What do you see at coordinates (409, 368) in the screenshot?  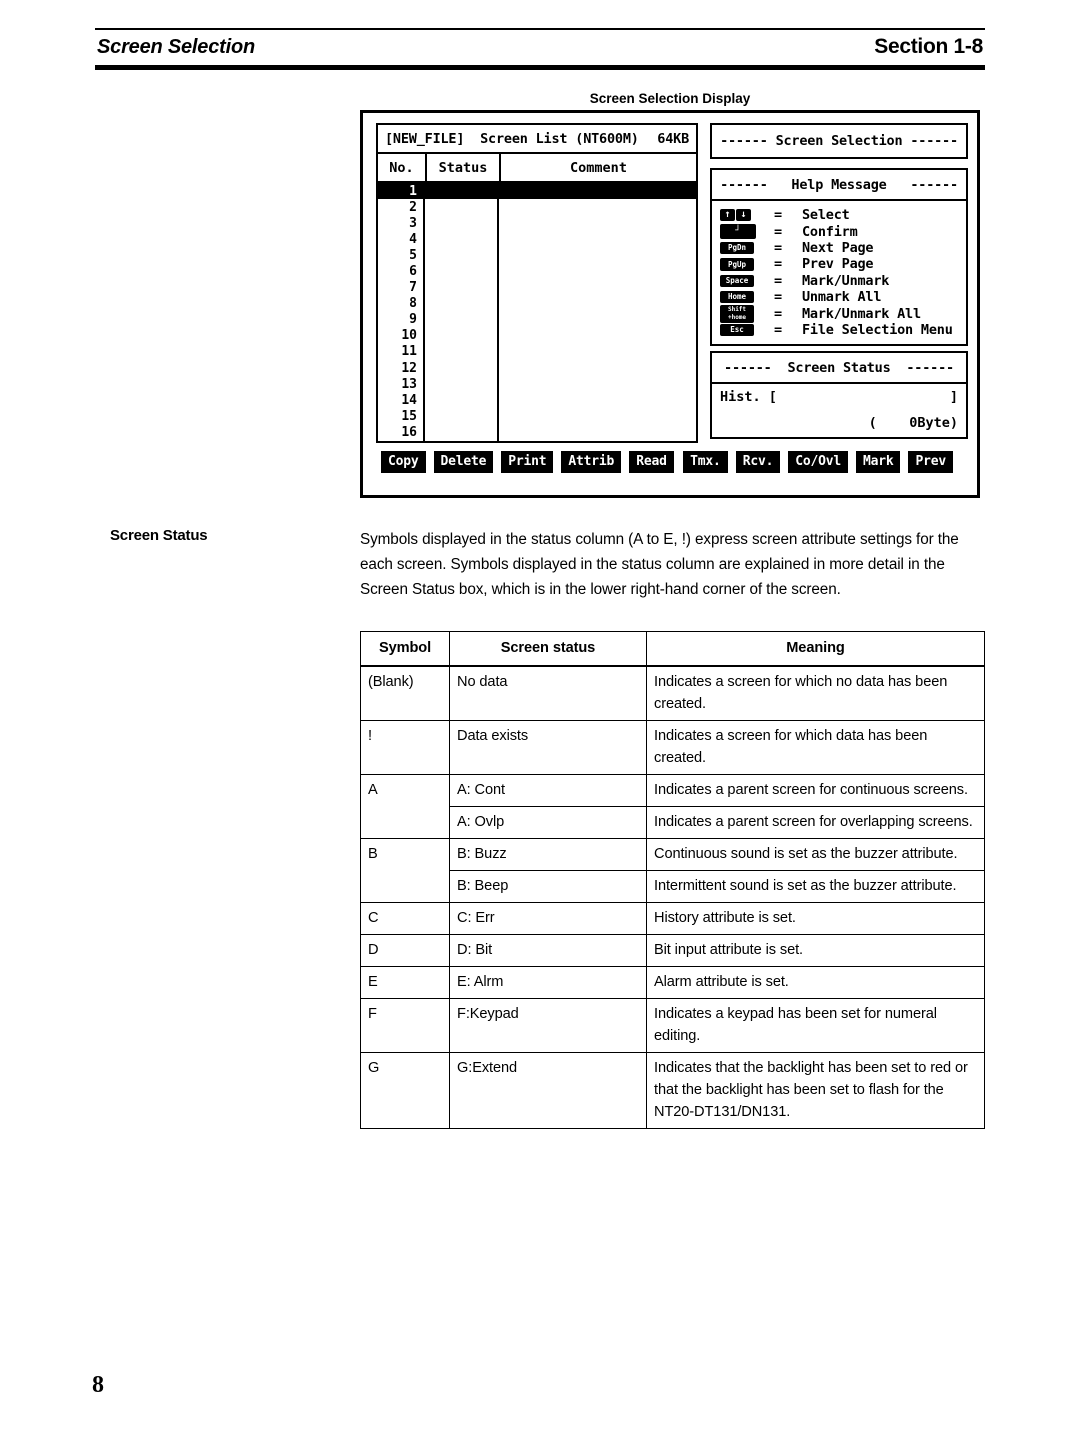 I see `screen-list-row-number: 12` at bounding box center [409, 368].